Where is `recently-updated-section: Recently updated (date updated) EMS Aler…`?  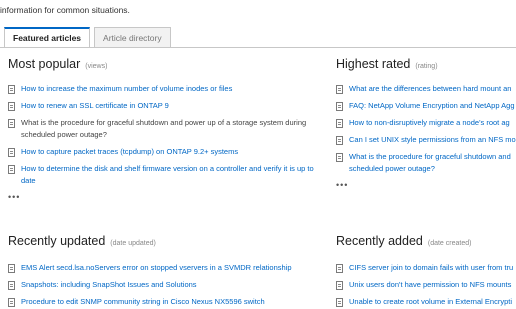 recently-updated-section: Recently updated (date updated) EMS Aler… is located at coordinates (167, 271).